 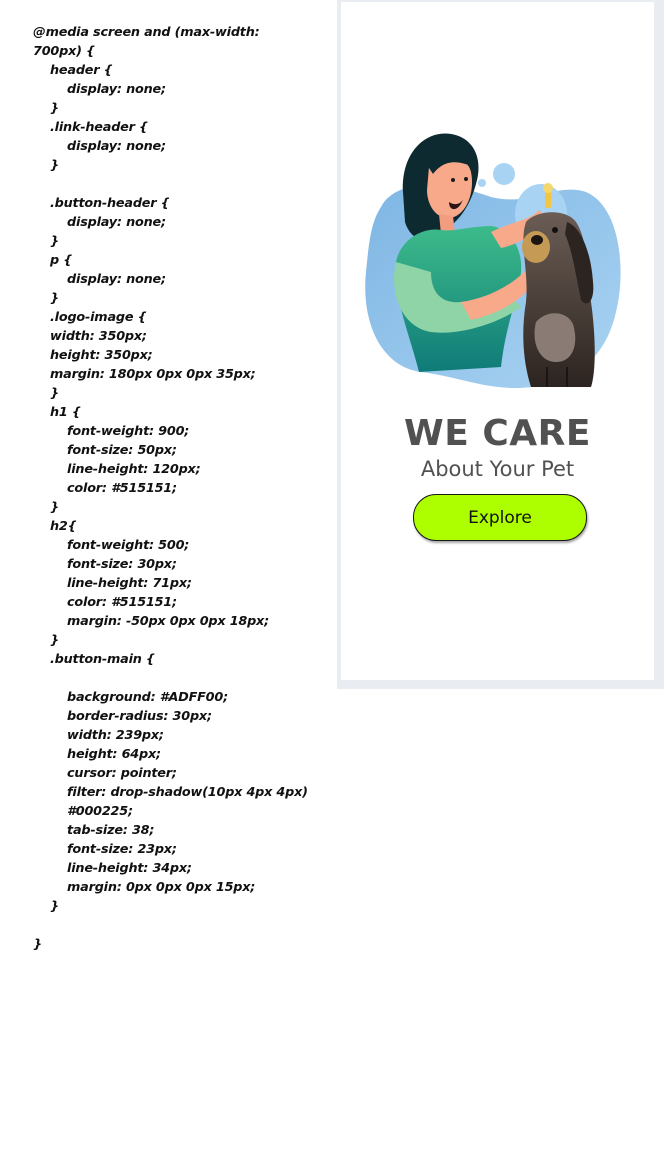 What do you see at coordinates (493, 261) in the screenshot?
I see `woman-with-dog-illustration` at bounding box center [493, 261].